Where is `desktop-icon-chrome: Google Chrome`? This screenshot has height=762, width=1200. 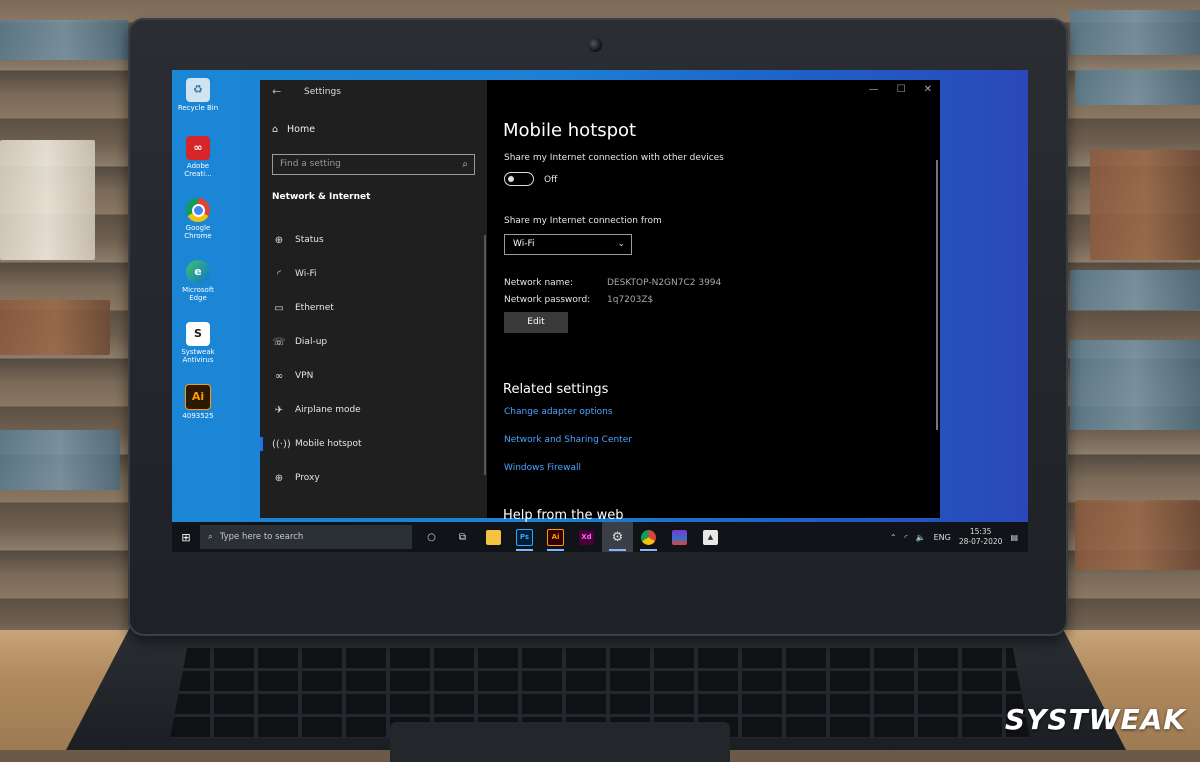 desktop-icon-chrome: Google Chrome is located at coordinates (198, 219).